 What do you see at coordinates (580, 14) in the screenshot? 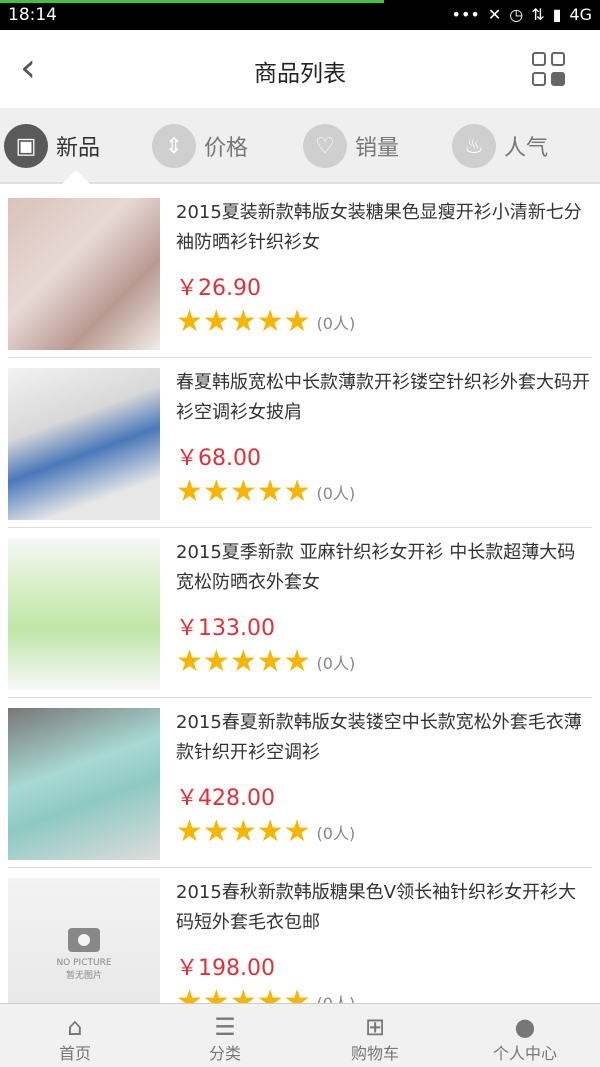
I see `network-type: 4G` at bounding box center [580, 14].